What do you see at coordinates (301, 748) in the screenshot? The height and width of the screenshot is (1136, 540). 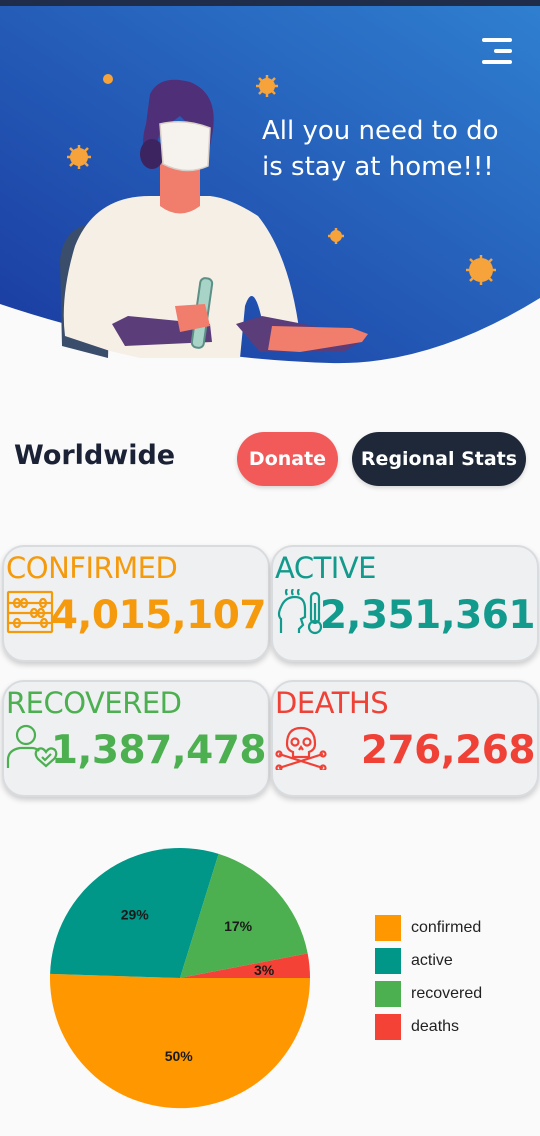 I see `skull-crossbones-icon` at bounding box center [301, 748].